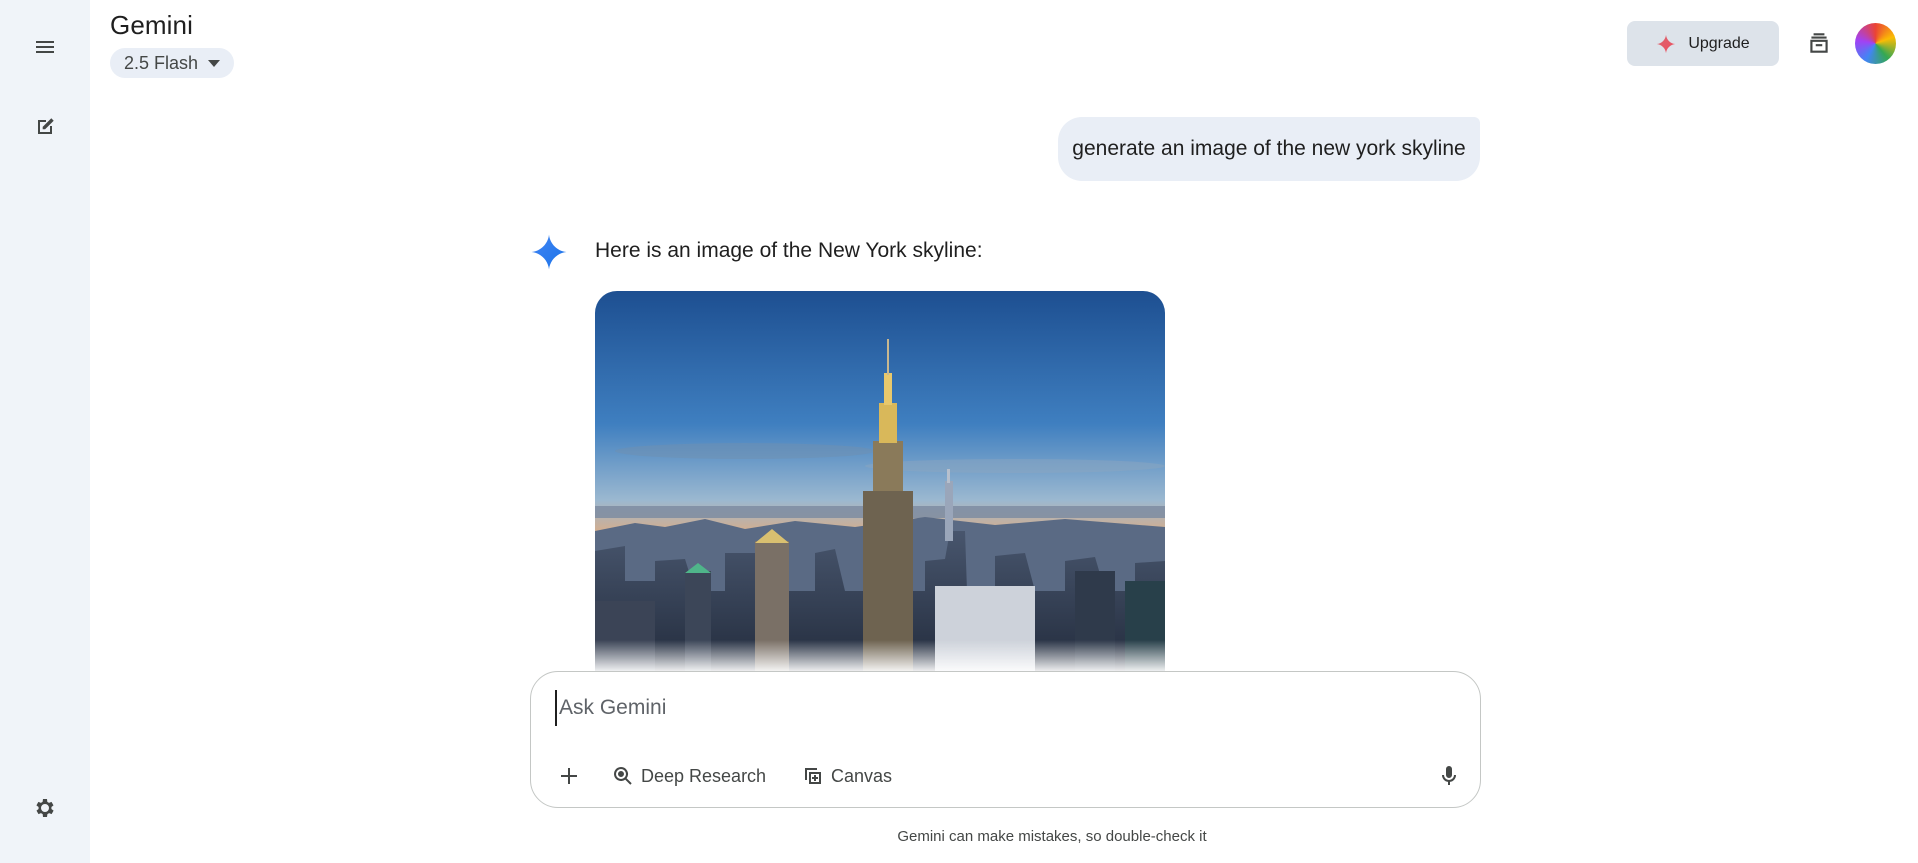  I want to click on settings-button, so click(45, 808).